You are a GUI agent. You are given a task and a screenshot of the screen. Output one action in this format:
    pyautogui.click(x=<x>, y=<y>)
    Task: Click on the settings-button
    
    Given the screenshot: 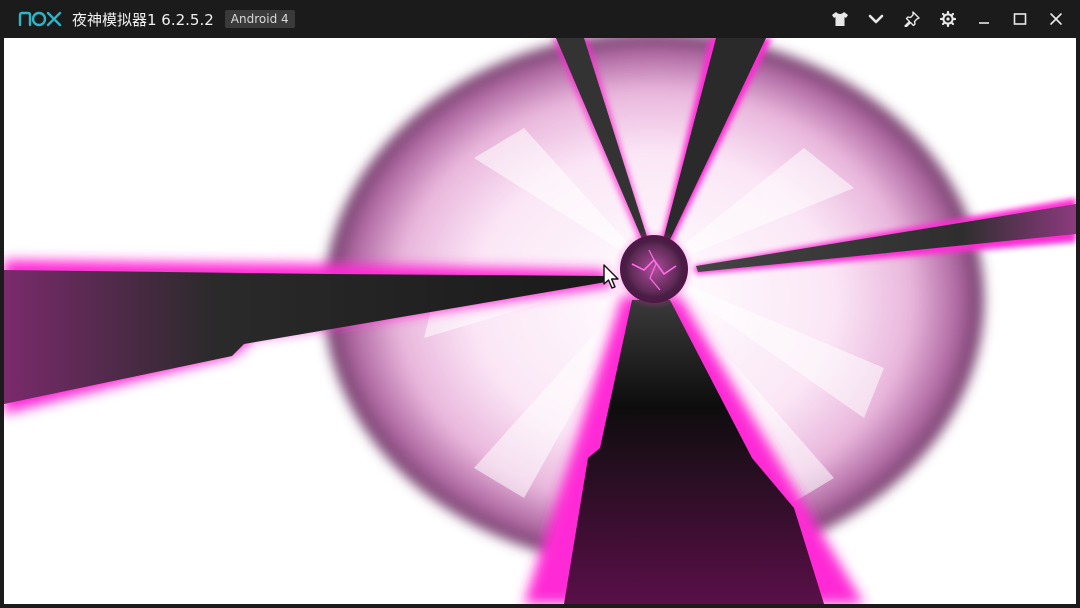 What is the action you would take?
    pyautogui.click(x=948, y=19)
    